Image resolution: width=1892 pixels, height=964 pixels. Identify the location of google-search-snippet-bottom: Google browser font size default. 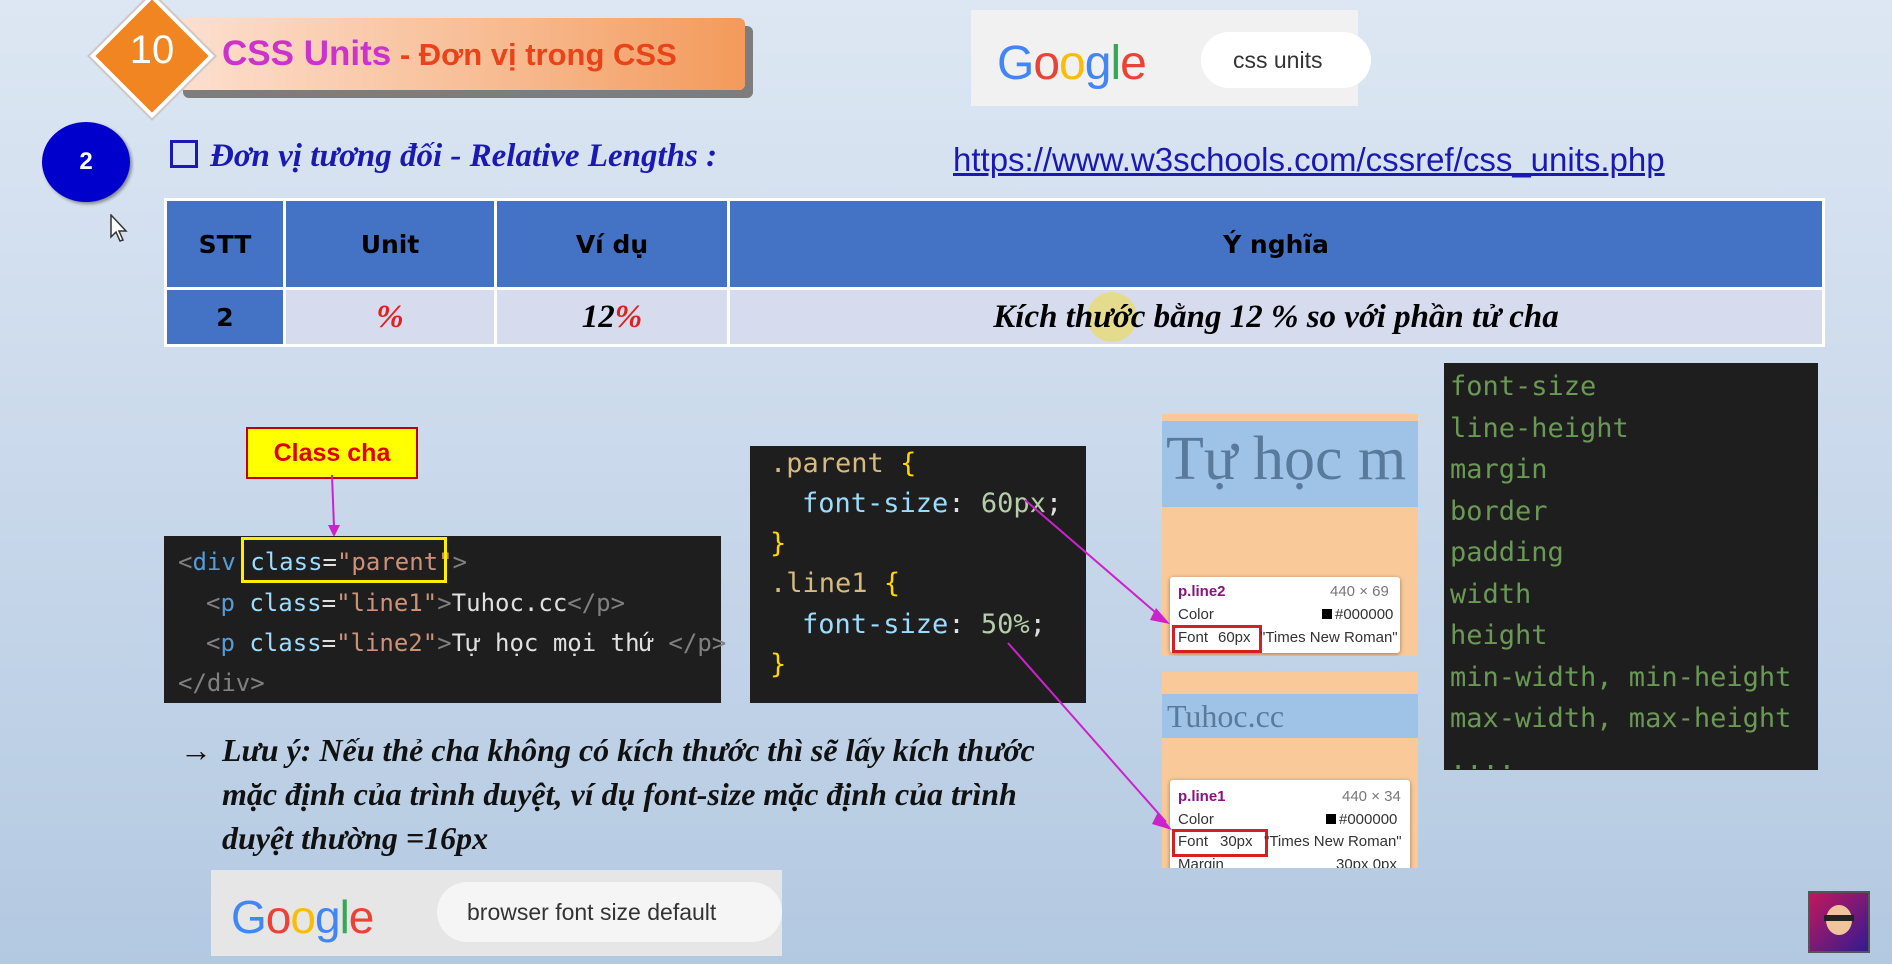
(496, 913).